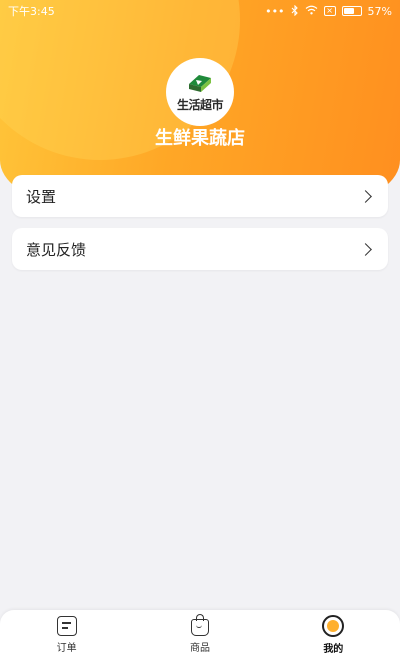 The width and height of the screenshot is (400, 660). Describe the element at coordinates (295, 11) in the screenshot. I see `bluetooth-icon` at that location.